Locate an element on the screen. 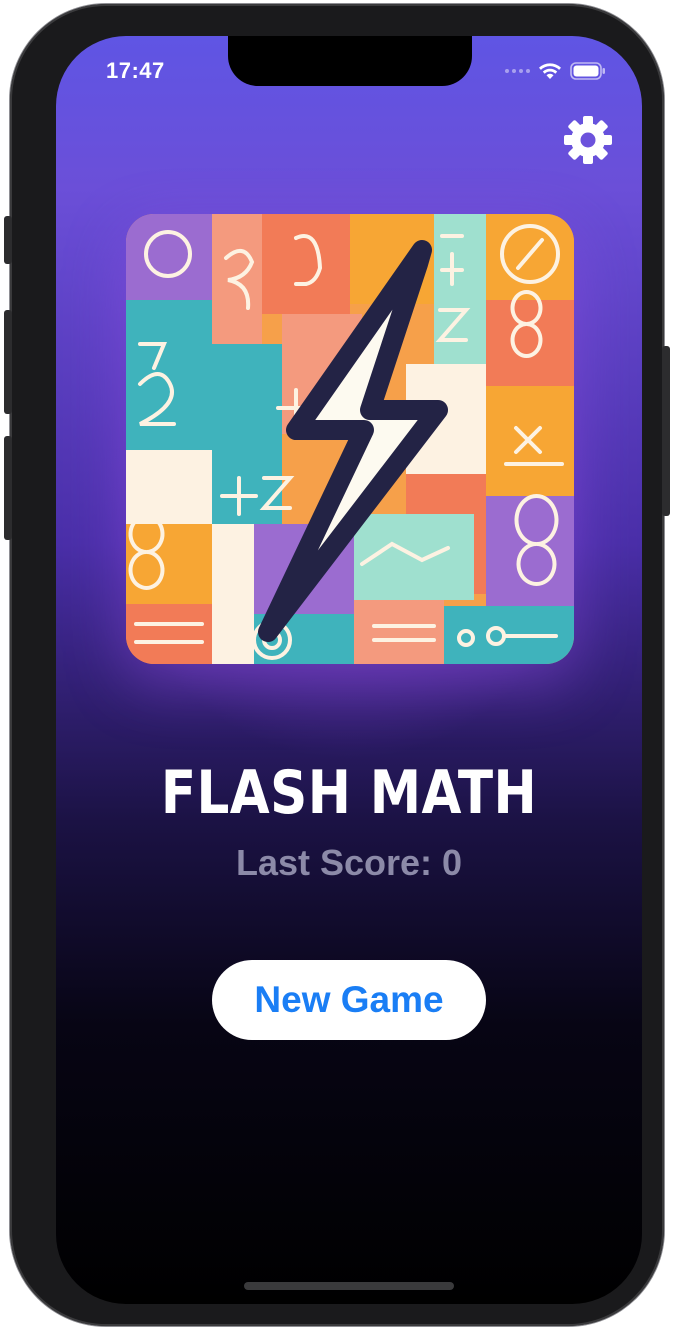  app-title: FLASH MATH is located at coordinates (349, 793).